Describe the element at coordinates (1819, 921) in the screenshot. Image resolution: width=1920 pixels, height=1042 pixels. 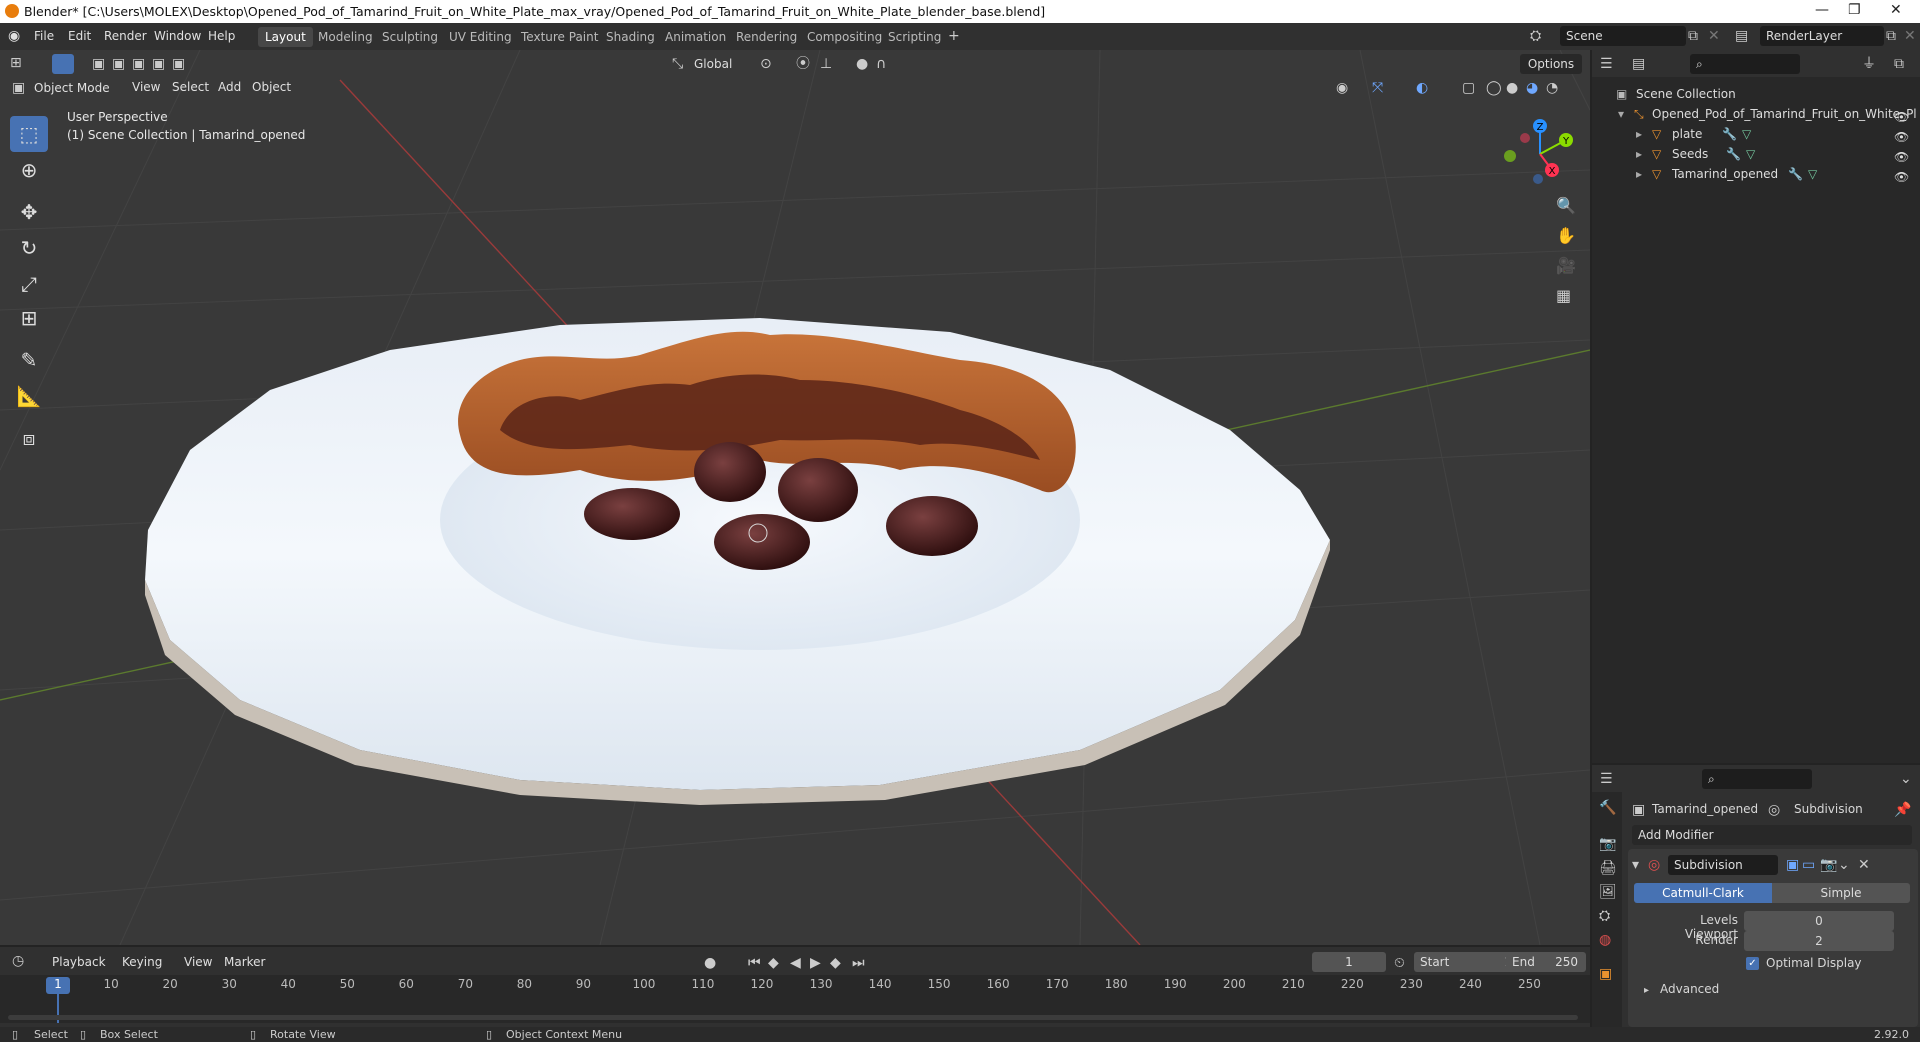
I see `levels-viewport-field: 0` at that location.